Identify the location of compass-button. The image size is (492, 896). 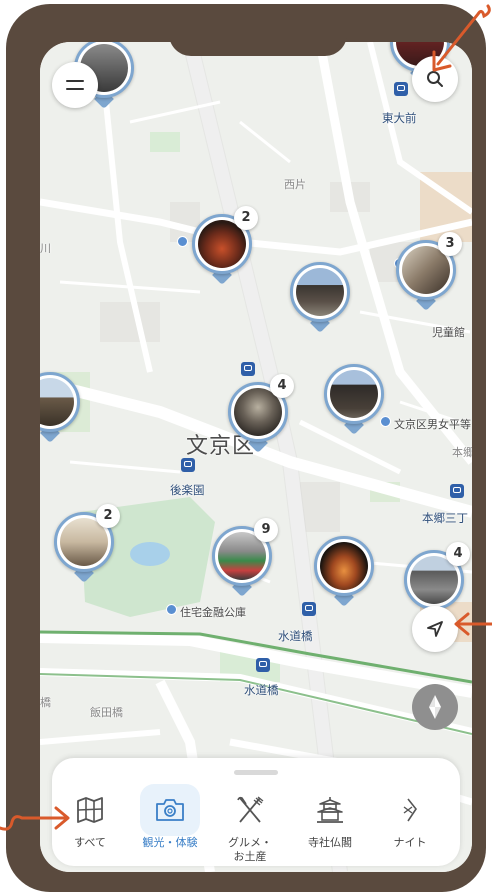
(435, 707).